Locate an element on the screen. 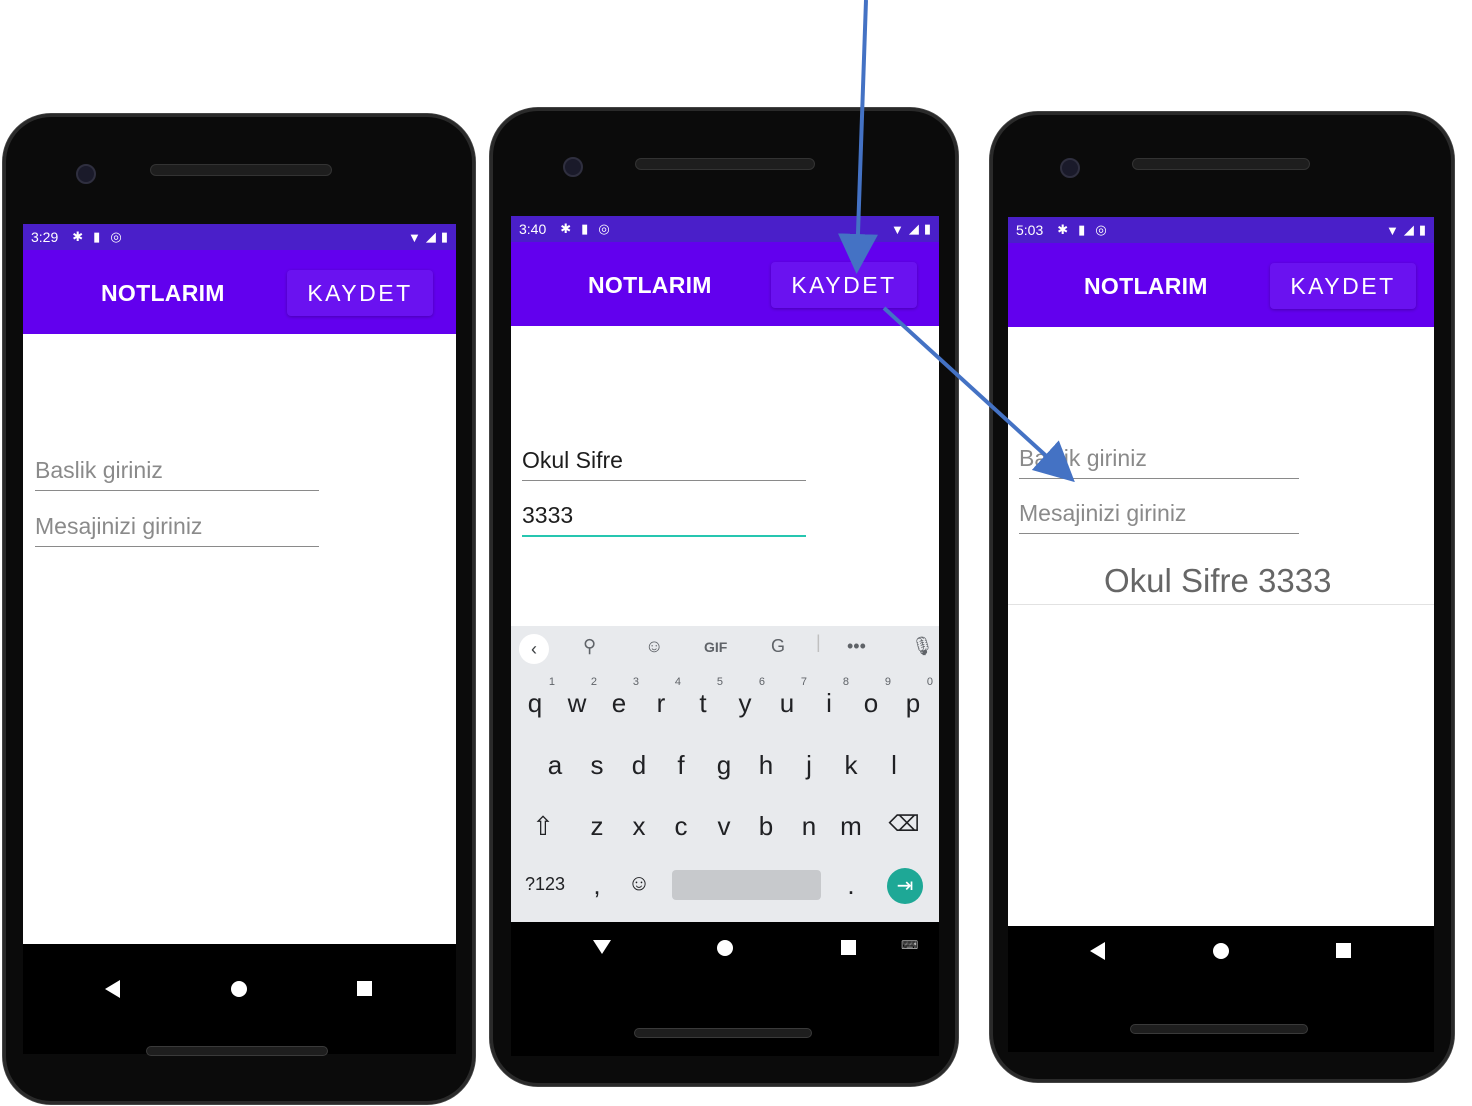 The width and height of the screenshot is (1472, 1106). key-p: p0 is located at coordinates (913, 697).